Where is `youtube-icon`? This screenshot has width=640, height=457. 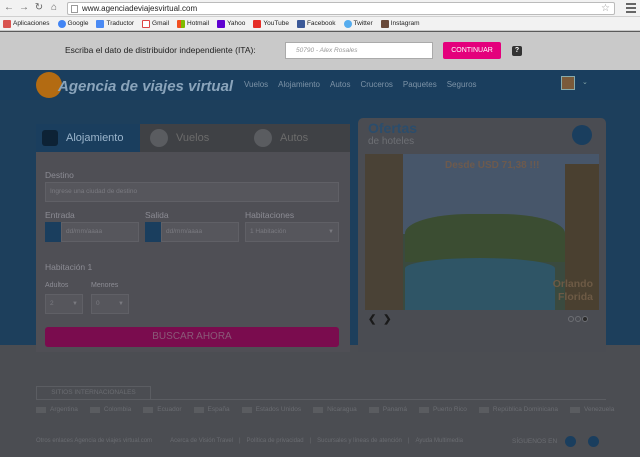
youtube-icon is located at coordinates (257, 23).